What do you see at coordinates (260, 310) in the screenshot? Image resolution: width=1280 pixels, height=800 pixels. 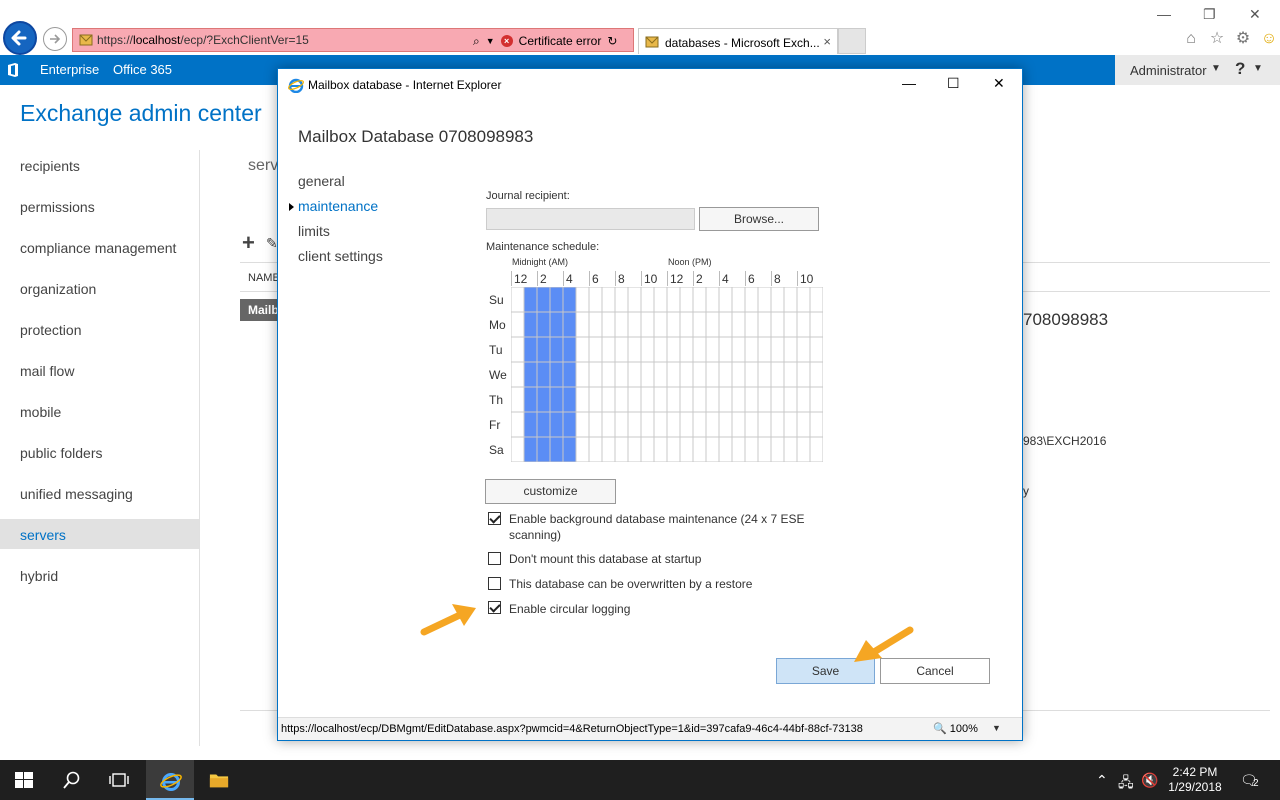 I see `bg-table-row: Mailb` at bounding box center [260, 310].